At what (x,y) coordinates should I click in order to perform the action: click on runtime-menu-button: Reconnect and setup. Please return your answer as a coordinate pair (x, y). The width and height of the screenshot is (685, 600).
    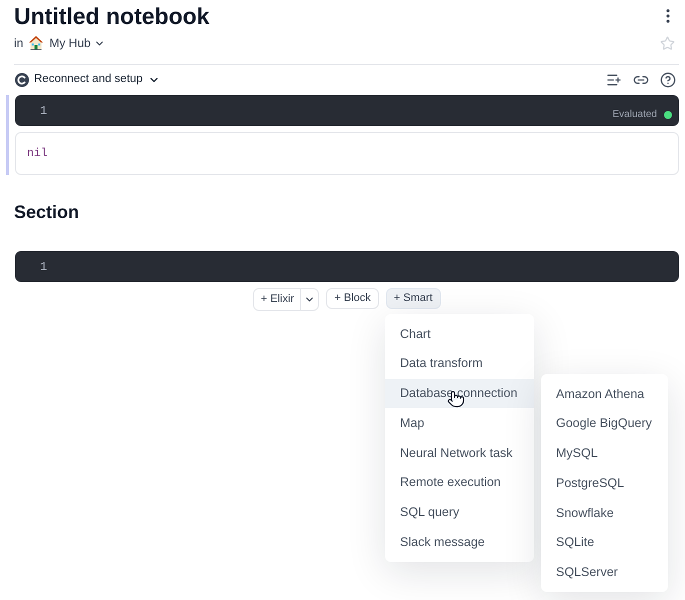
    Looking at the image, I should click on (97, 80).